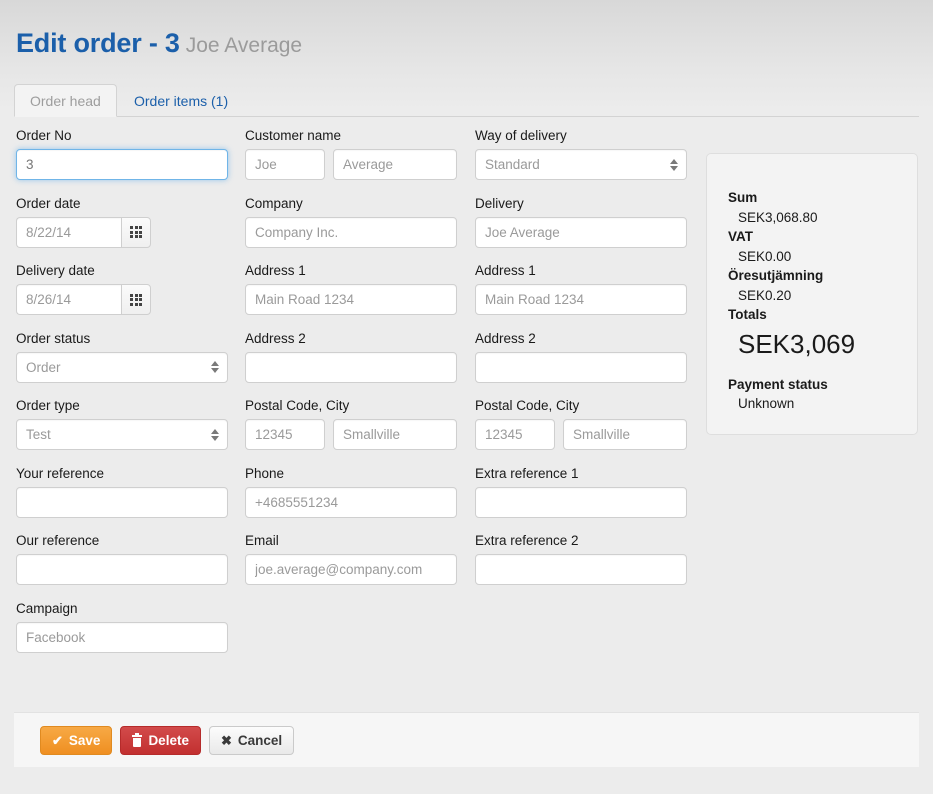 Image resolution: width=933 pixels, height=794 pixels. Describe the element at coordinates (44, 135) in the screenshot. I see `label-order-no: Order No` at that location.